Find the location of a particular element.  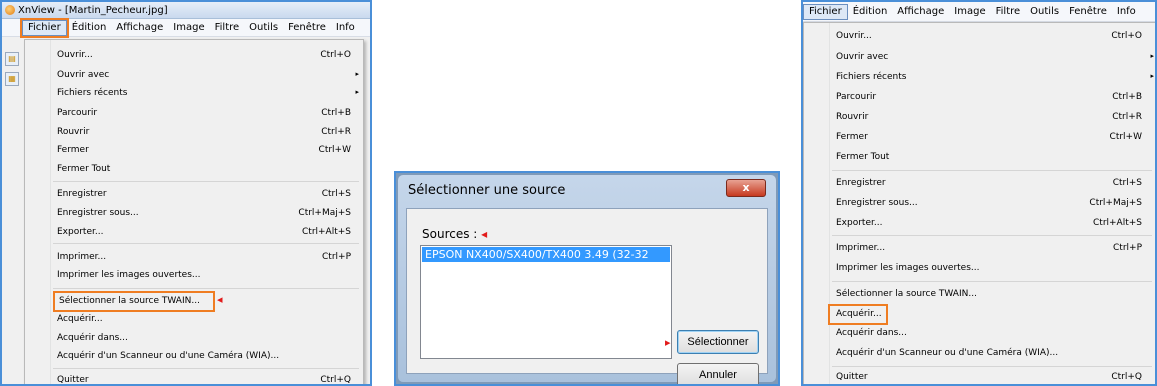

xnview-app-icon is located at coordinates (10, 10).